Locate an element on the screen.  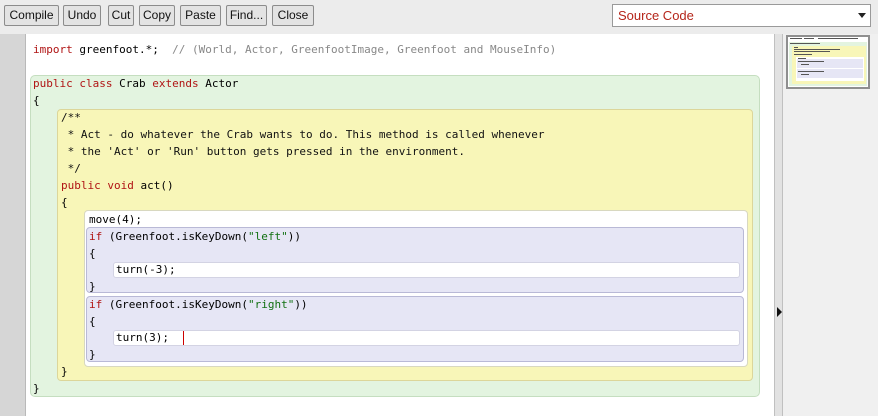
code-line-javadoc-4: */ is located at coordinates (71, 168).